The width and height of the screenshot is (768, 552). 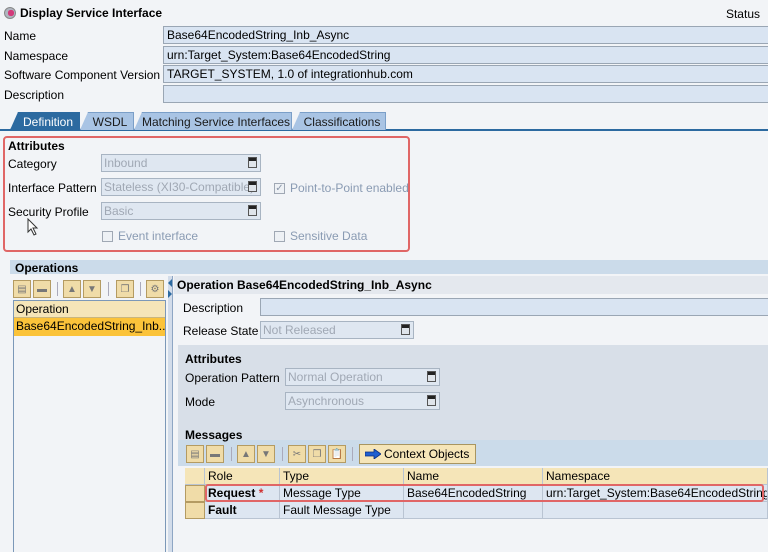 I want to click on arrow-right-icon, so click(x=373, y=454).